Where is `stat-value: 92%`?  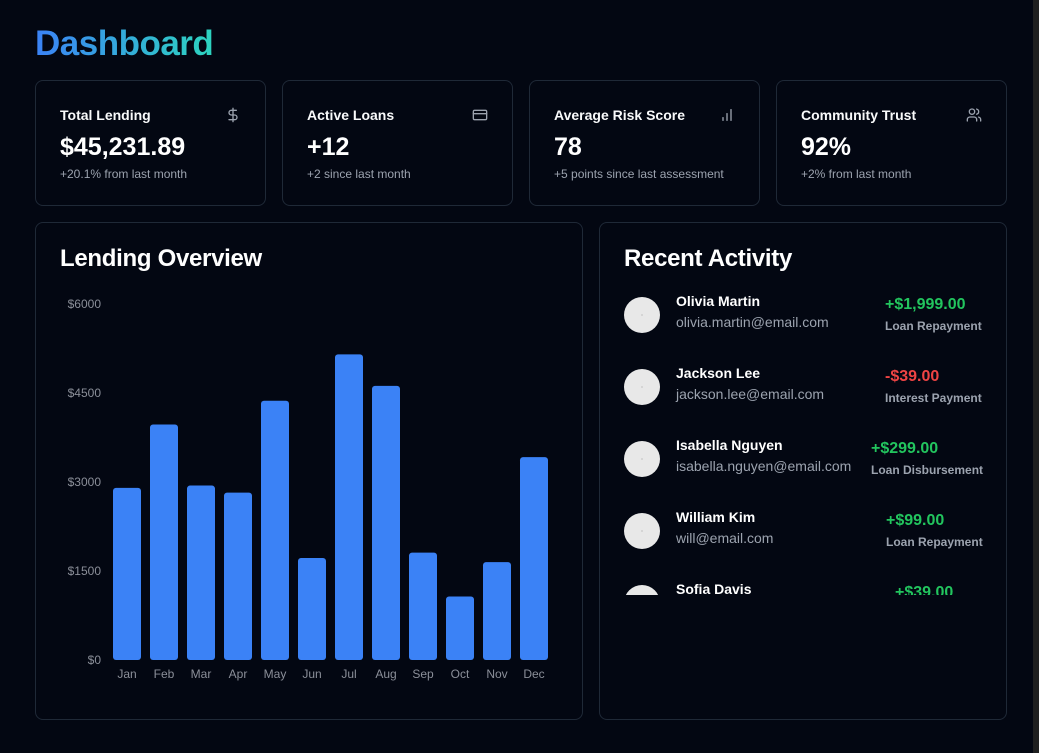
stat-value: 92% is located at coordinates (826, 147).